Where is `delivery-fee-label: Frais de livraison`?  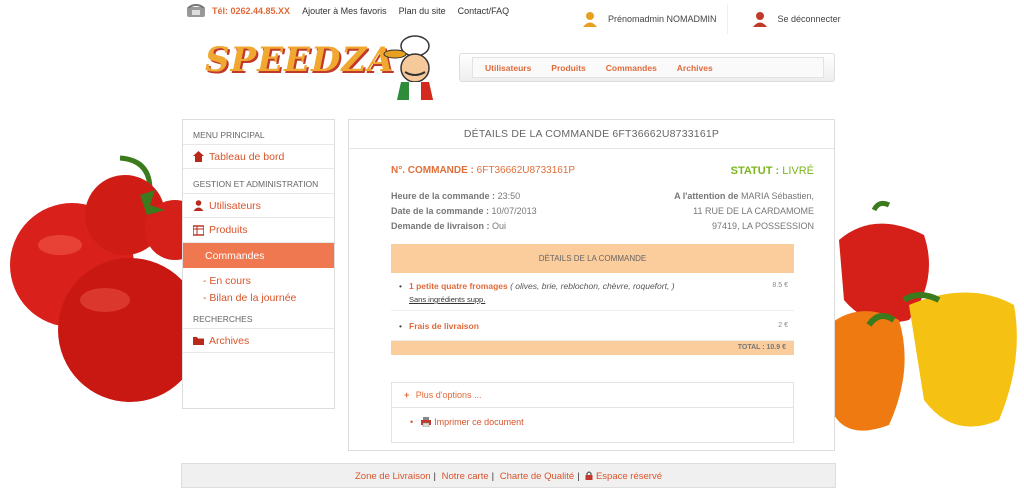 delivery-fee-label: Frais de livraison is located at coordinates (444, 326).